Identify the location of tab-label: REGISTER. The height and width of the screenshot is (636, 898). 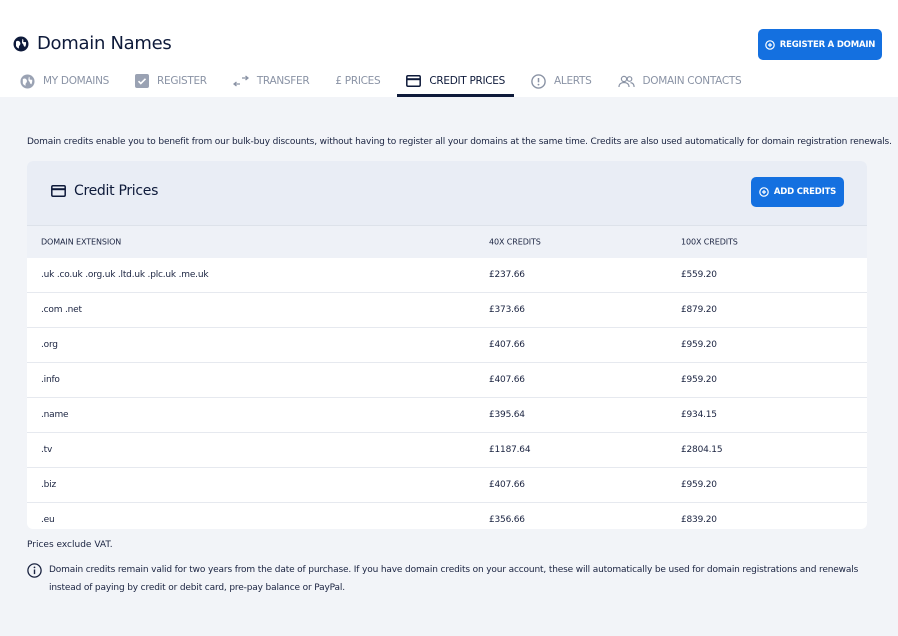
(182, 81).